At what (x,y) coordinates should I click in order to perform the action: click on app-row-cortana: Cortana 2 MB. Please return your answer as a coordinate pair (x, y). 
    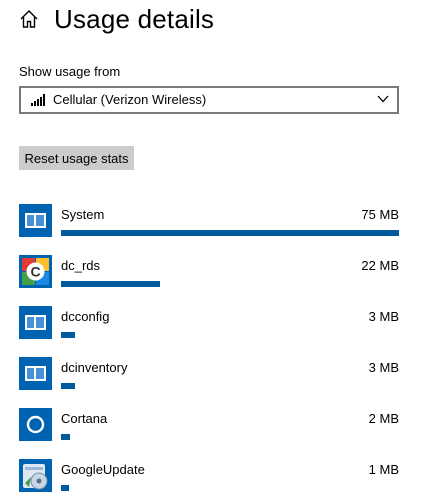
    Looking at the image, I should click on (212, 426).